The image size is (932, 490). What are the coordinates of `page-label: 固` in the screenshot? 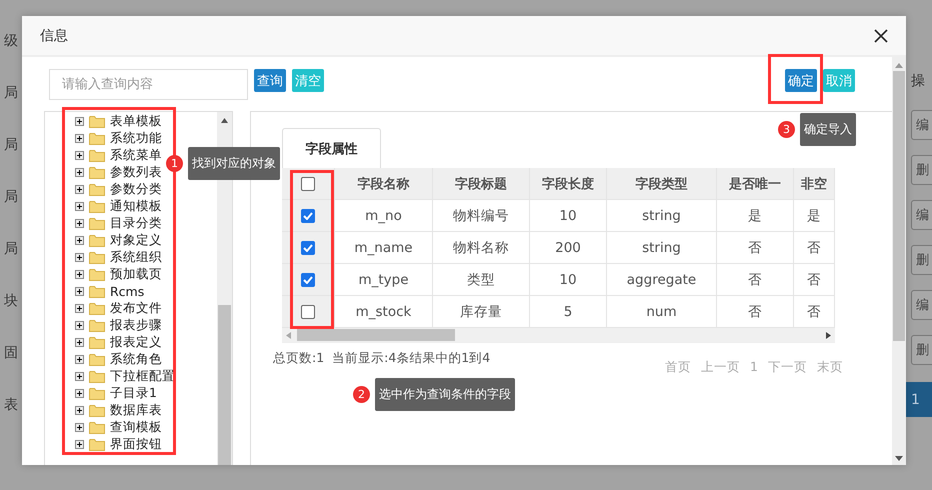 It's located at (11, 353).